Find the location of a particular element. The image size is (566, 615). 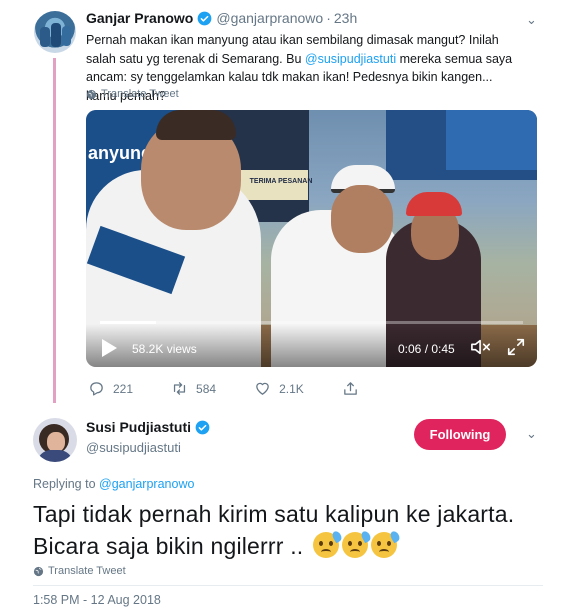

susi-avatar is located at coordinates (55, 440).